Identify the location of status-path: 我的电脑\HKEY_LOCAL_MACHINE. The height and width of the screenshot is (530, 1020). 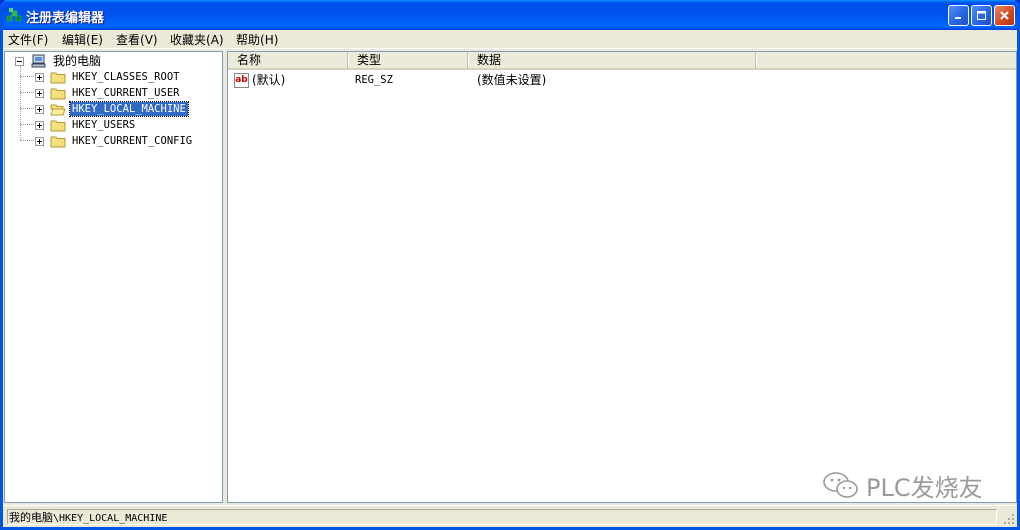
(502, 517).